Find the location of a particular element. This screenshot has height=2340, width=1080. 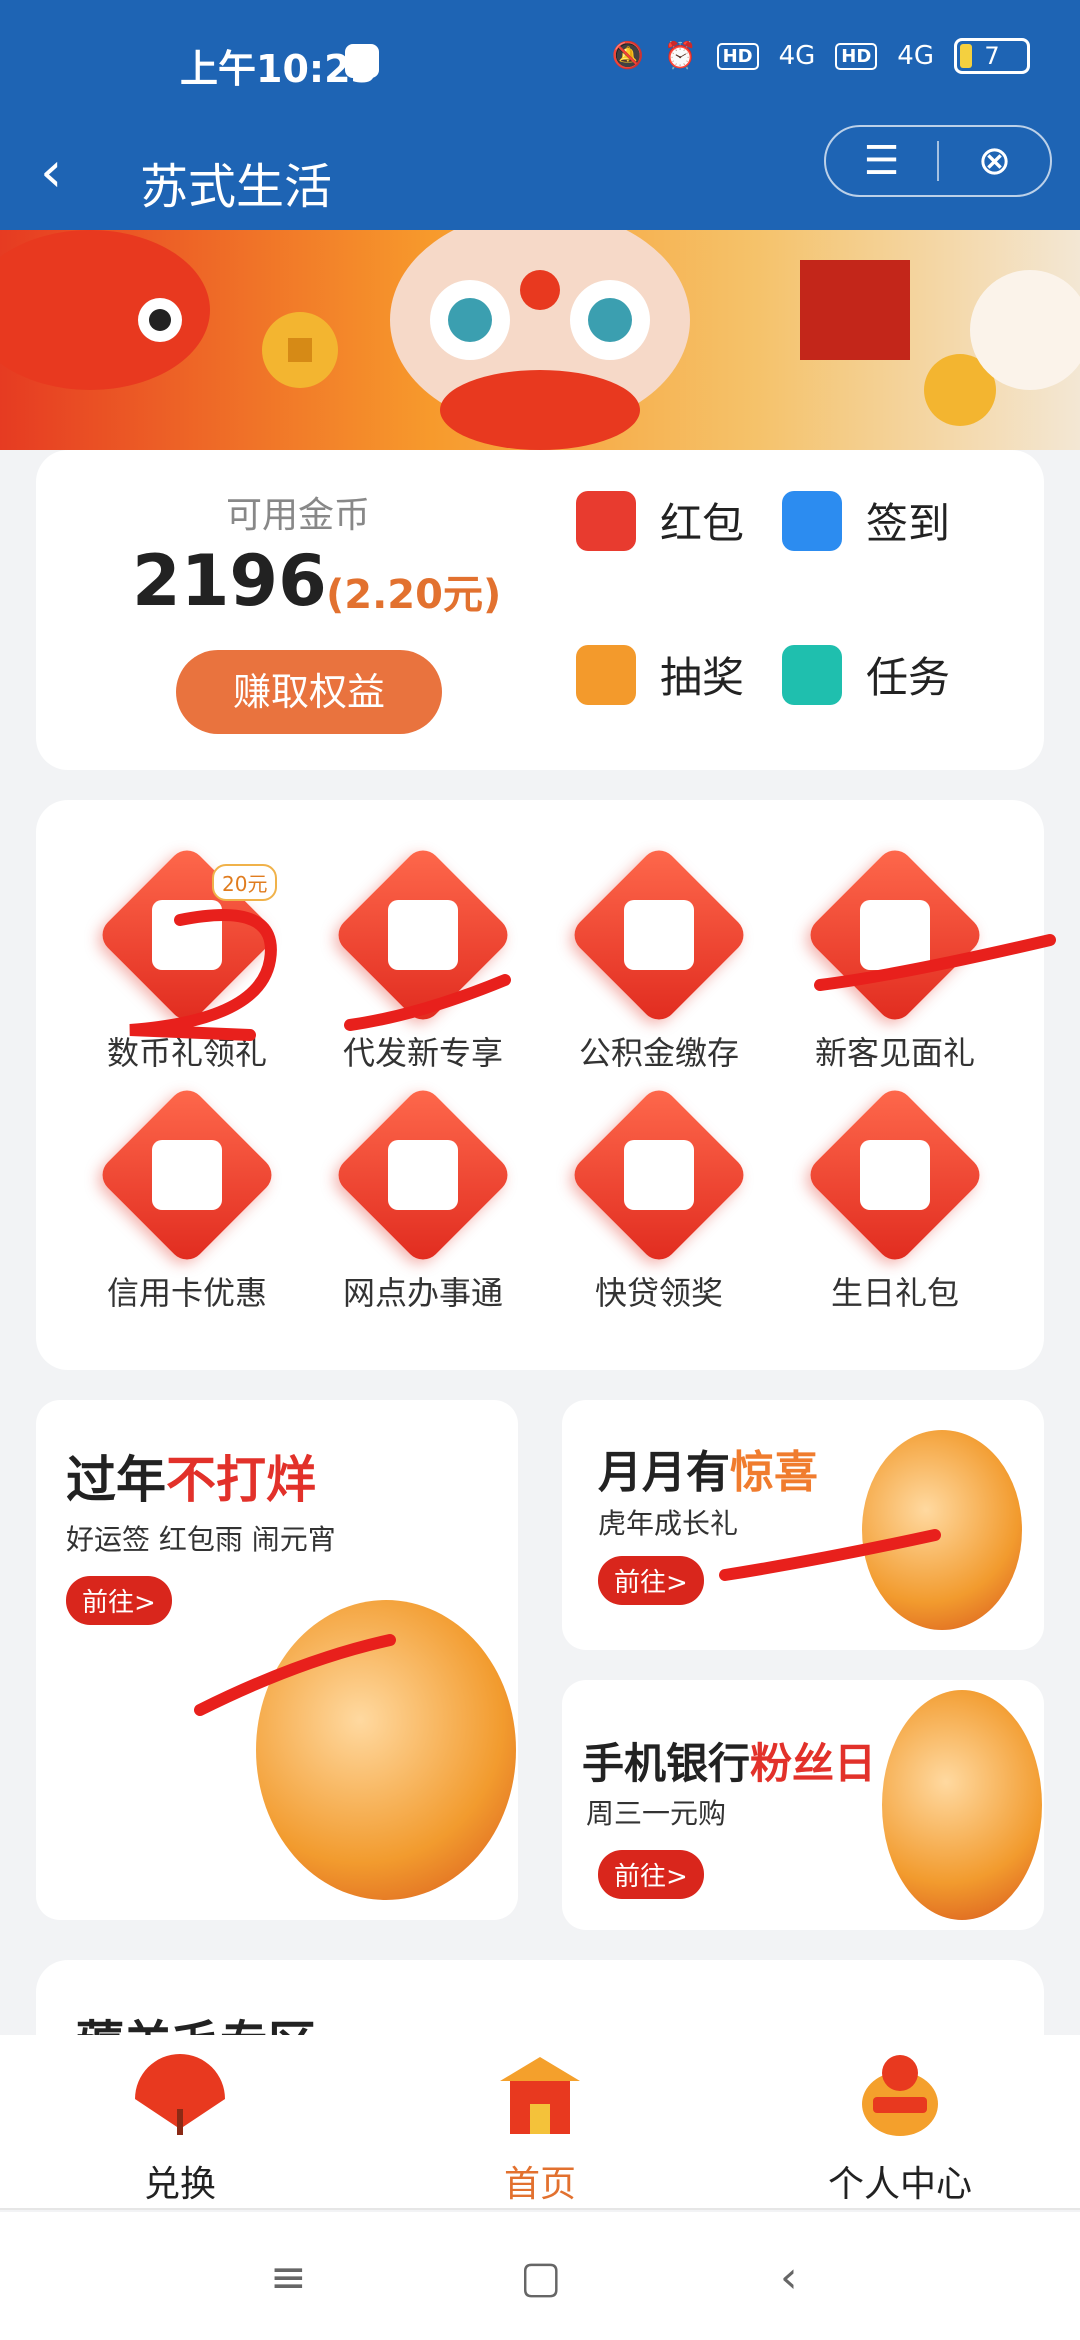

medal-icon is located at coordinates (659, 1175).